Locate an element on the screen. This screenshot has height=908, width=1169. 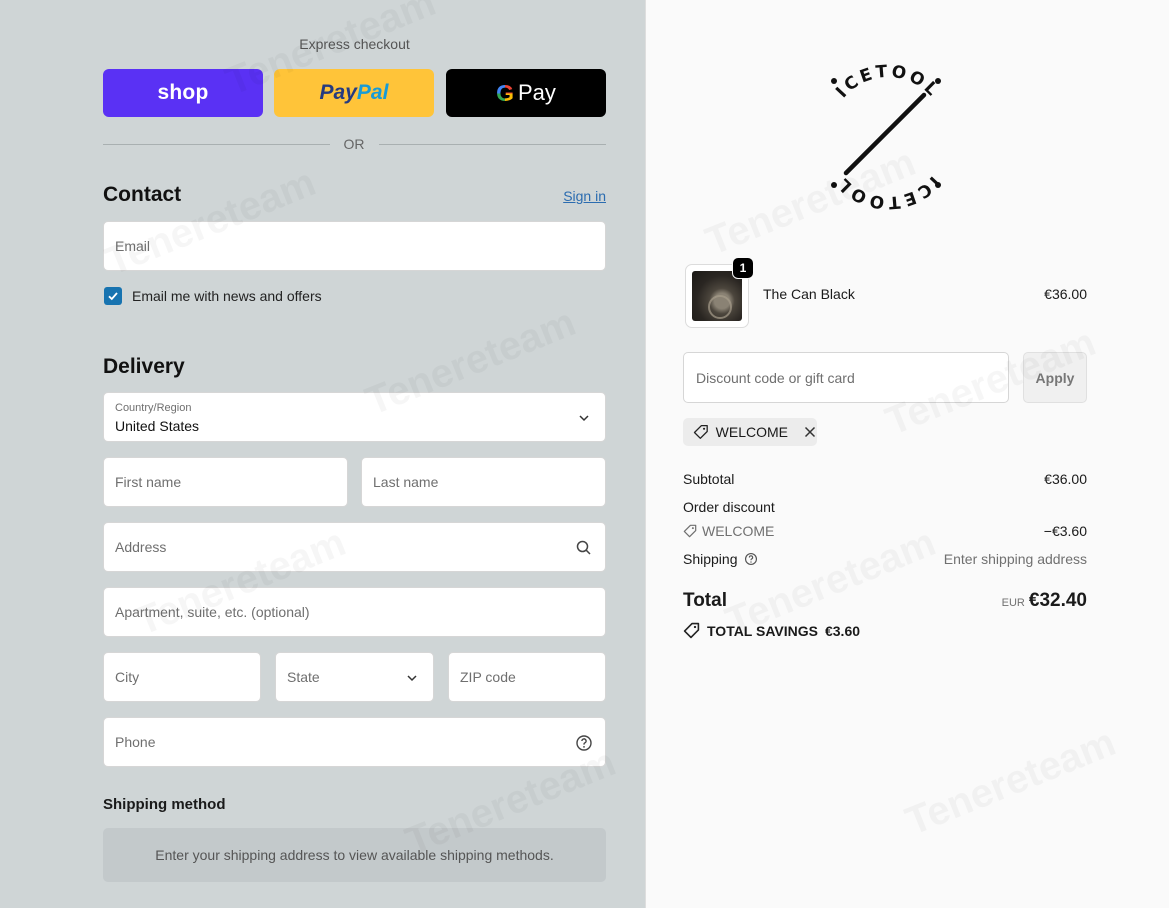
first-name-placeholder: First name is located at coordinates (148, 482).